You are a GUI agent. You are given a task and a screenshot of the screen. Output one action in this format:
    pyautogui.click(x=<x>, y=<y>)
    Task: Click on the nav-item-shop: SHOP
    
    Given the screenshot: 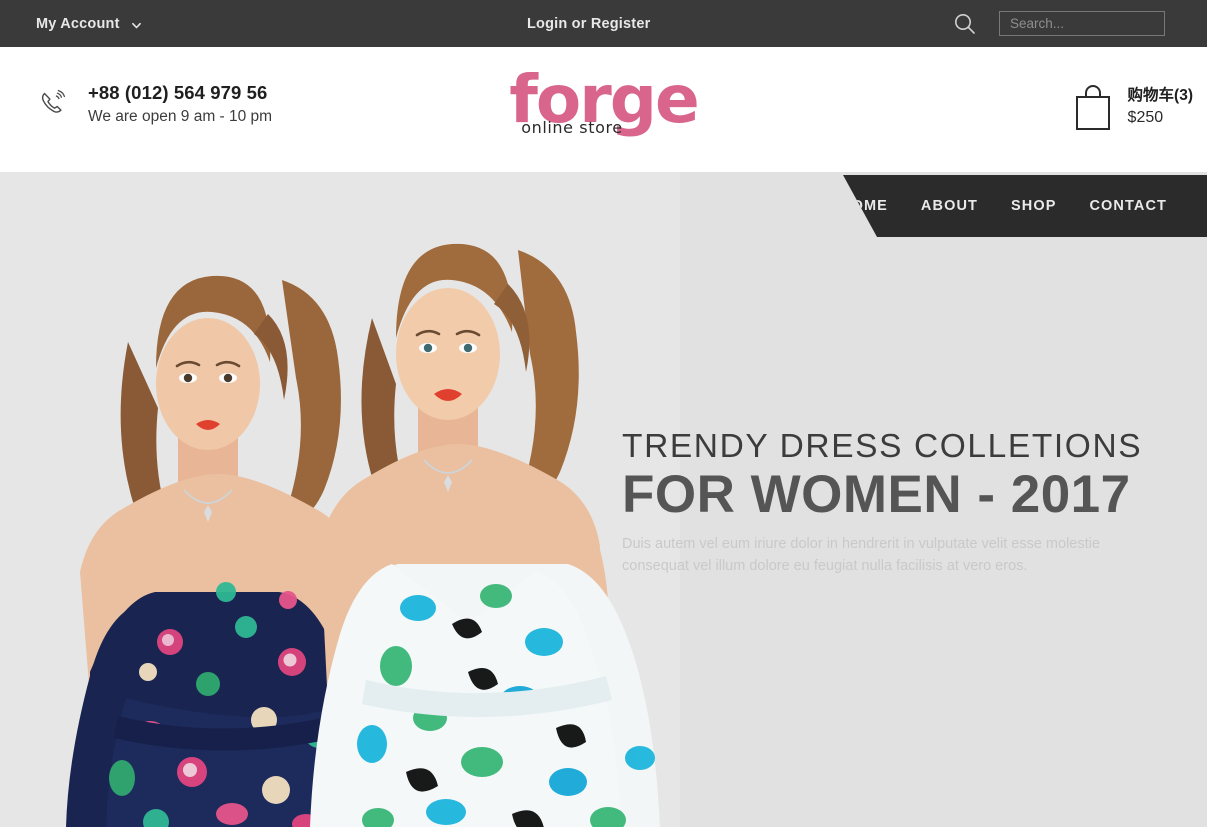 What is the action you would take?
    pyautogui.click(x=1034, y=206)
    